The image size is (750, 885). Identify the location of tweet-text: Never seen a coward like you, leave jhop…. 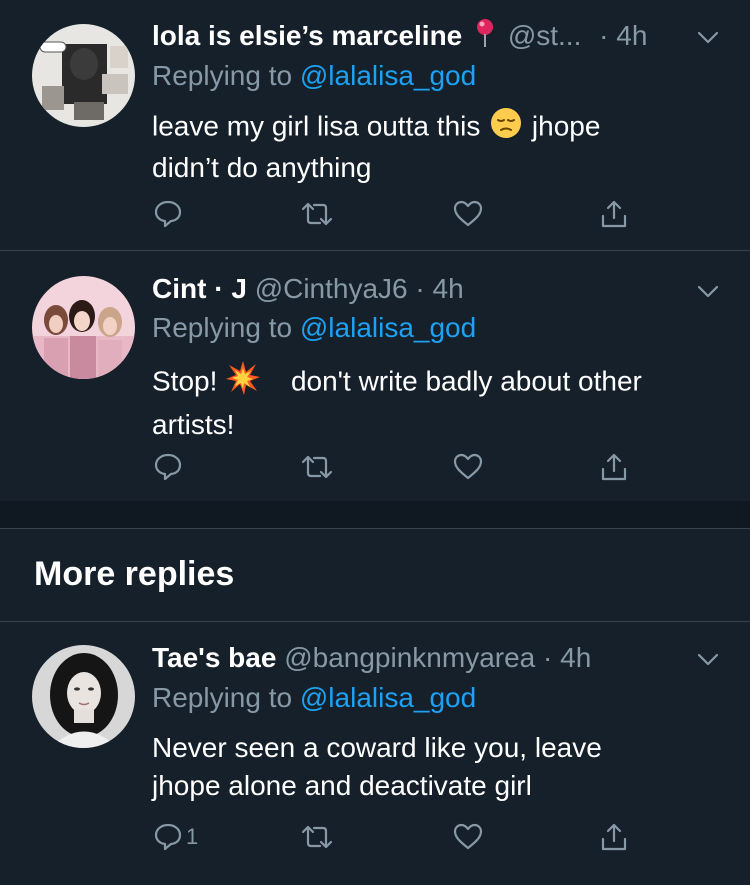
(432, 767).